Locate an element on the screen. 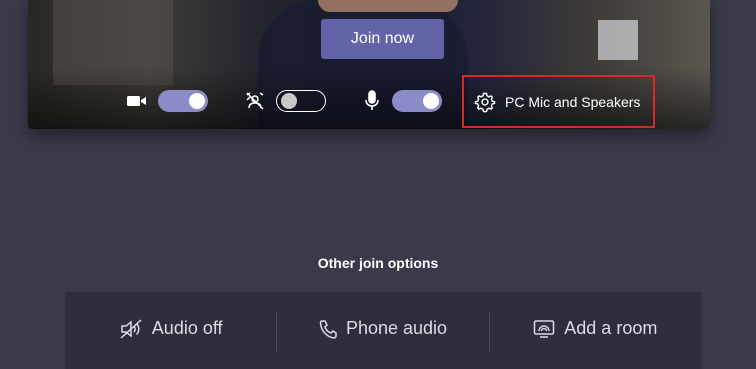  audio-off-option: Audio off is located at coordinates (170, 330).